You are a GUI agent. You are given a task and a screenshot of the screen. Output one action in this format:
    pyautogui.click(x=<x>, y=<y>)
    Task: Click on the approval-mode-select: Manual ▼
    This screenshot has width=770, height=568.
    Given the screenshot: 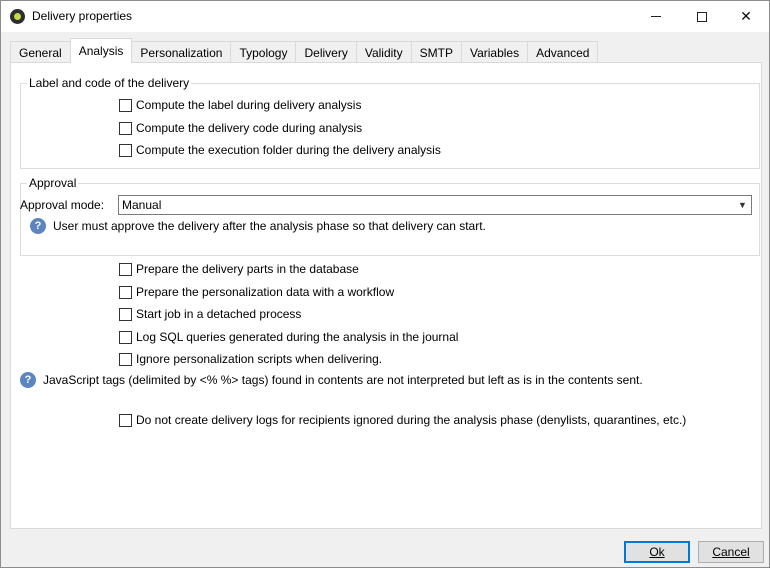 What is the action you would take?
    pyautogui.click(x=435, y=205)
    